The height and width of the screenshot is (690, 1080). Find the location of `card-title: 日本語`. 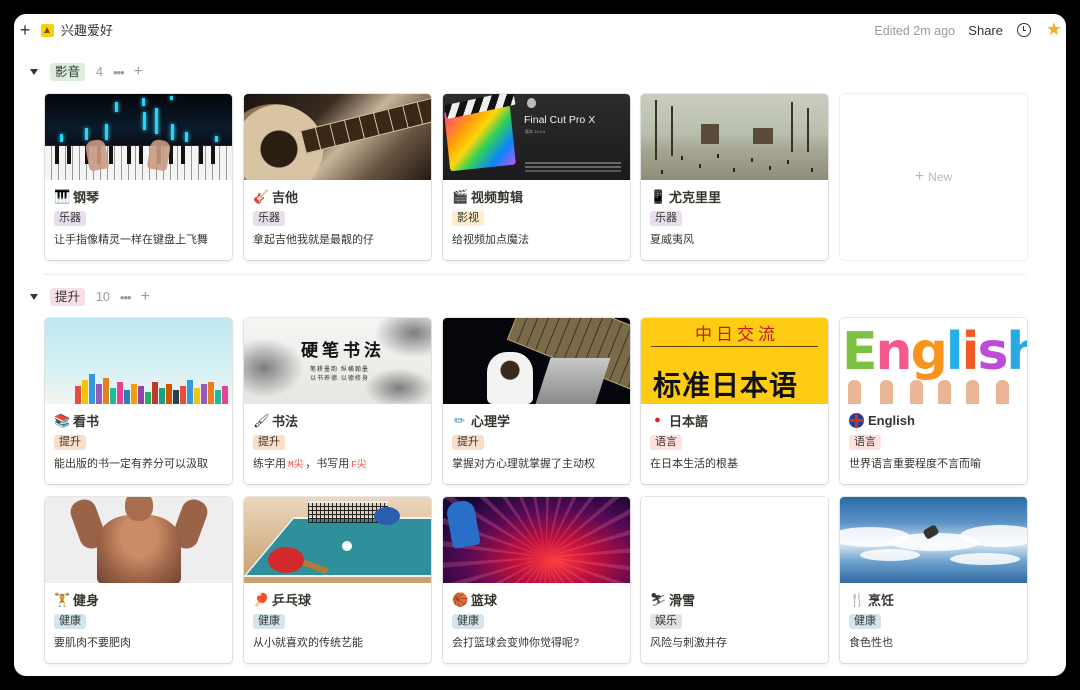

card-title: 日本語 is located at coordinates (689, 421).